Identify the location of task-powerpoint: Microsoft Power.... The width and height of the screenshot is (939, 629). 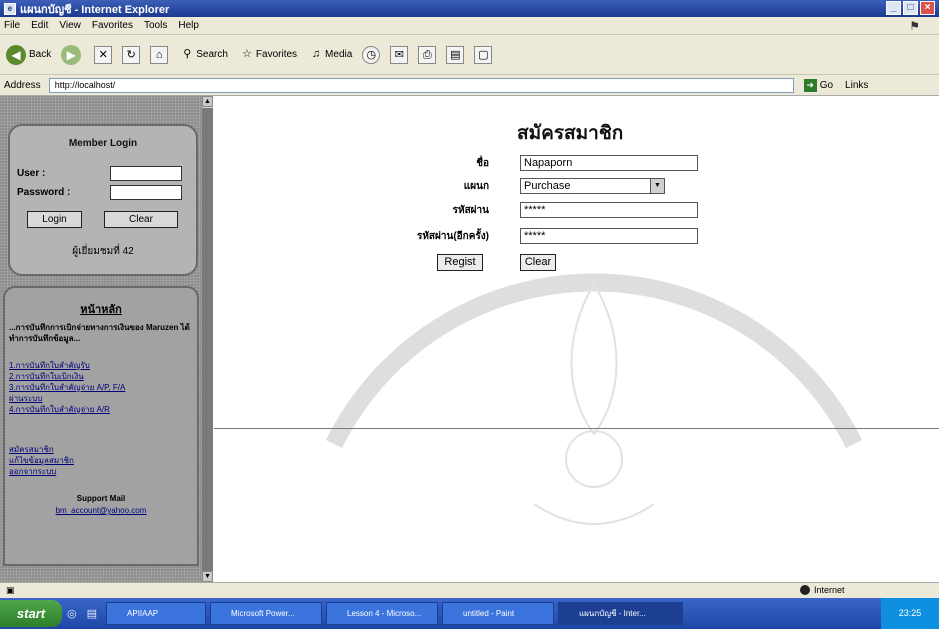
(266, 613).